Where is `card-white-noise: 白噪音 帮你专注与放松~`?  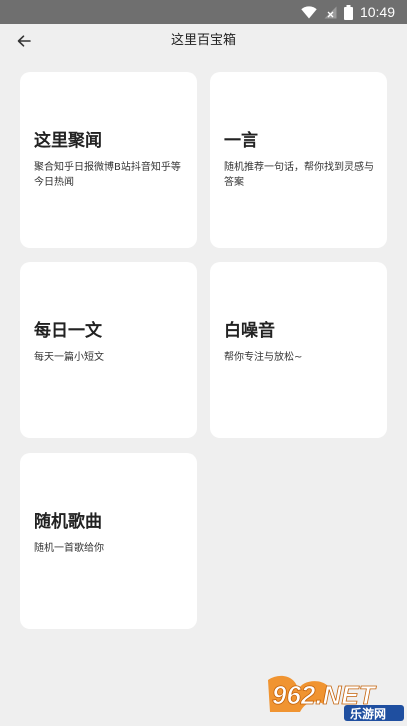 card-white-noise: 白噪音 帮你专注与放松~ is located at coordinates (298, 350).